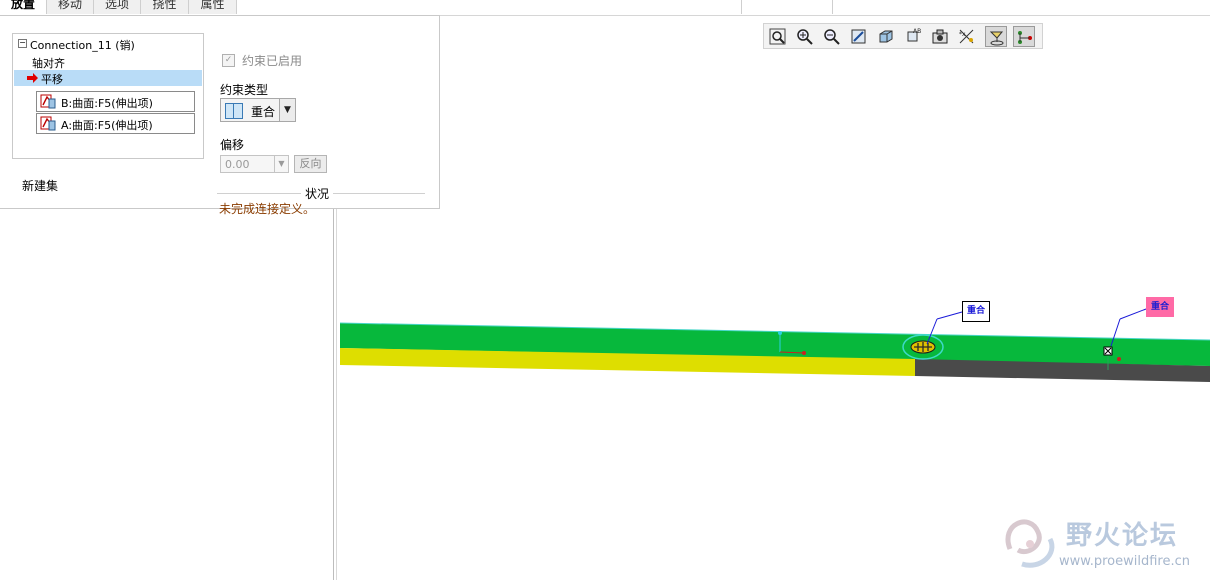 The height and width of the screenshot is (580, 1210). What do you see at coordinates (228, 60) in the screenshot?
I see `constraint-enabled-checkbox: ✓` at bounding box center [228, 60].